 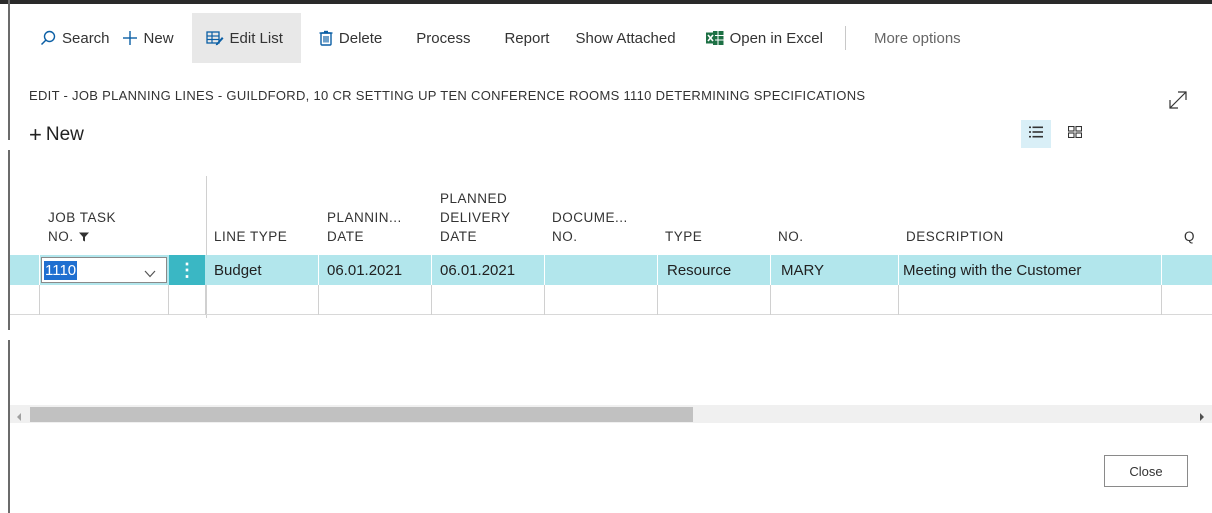 What do you see at coordinates (1030, 270) in the screenshot?
I see `description-cell: Meeting with the Customer` at bounding box center [1030, 270].